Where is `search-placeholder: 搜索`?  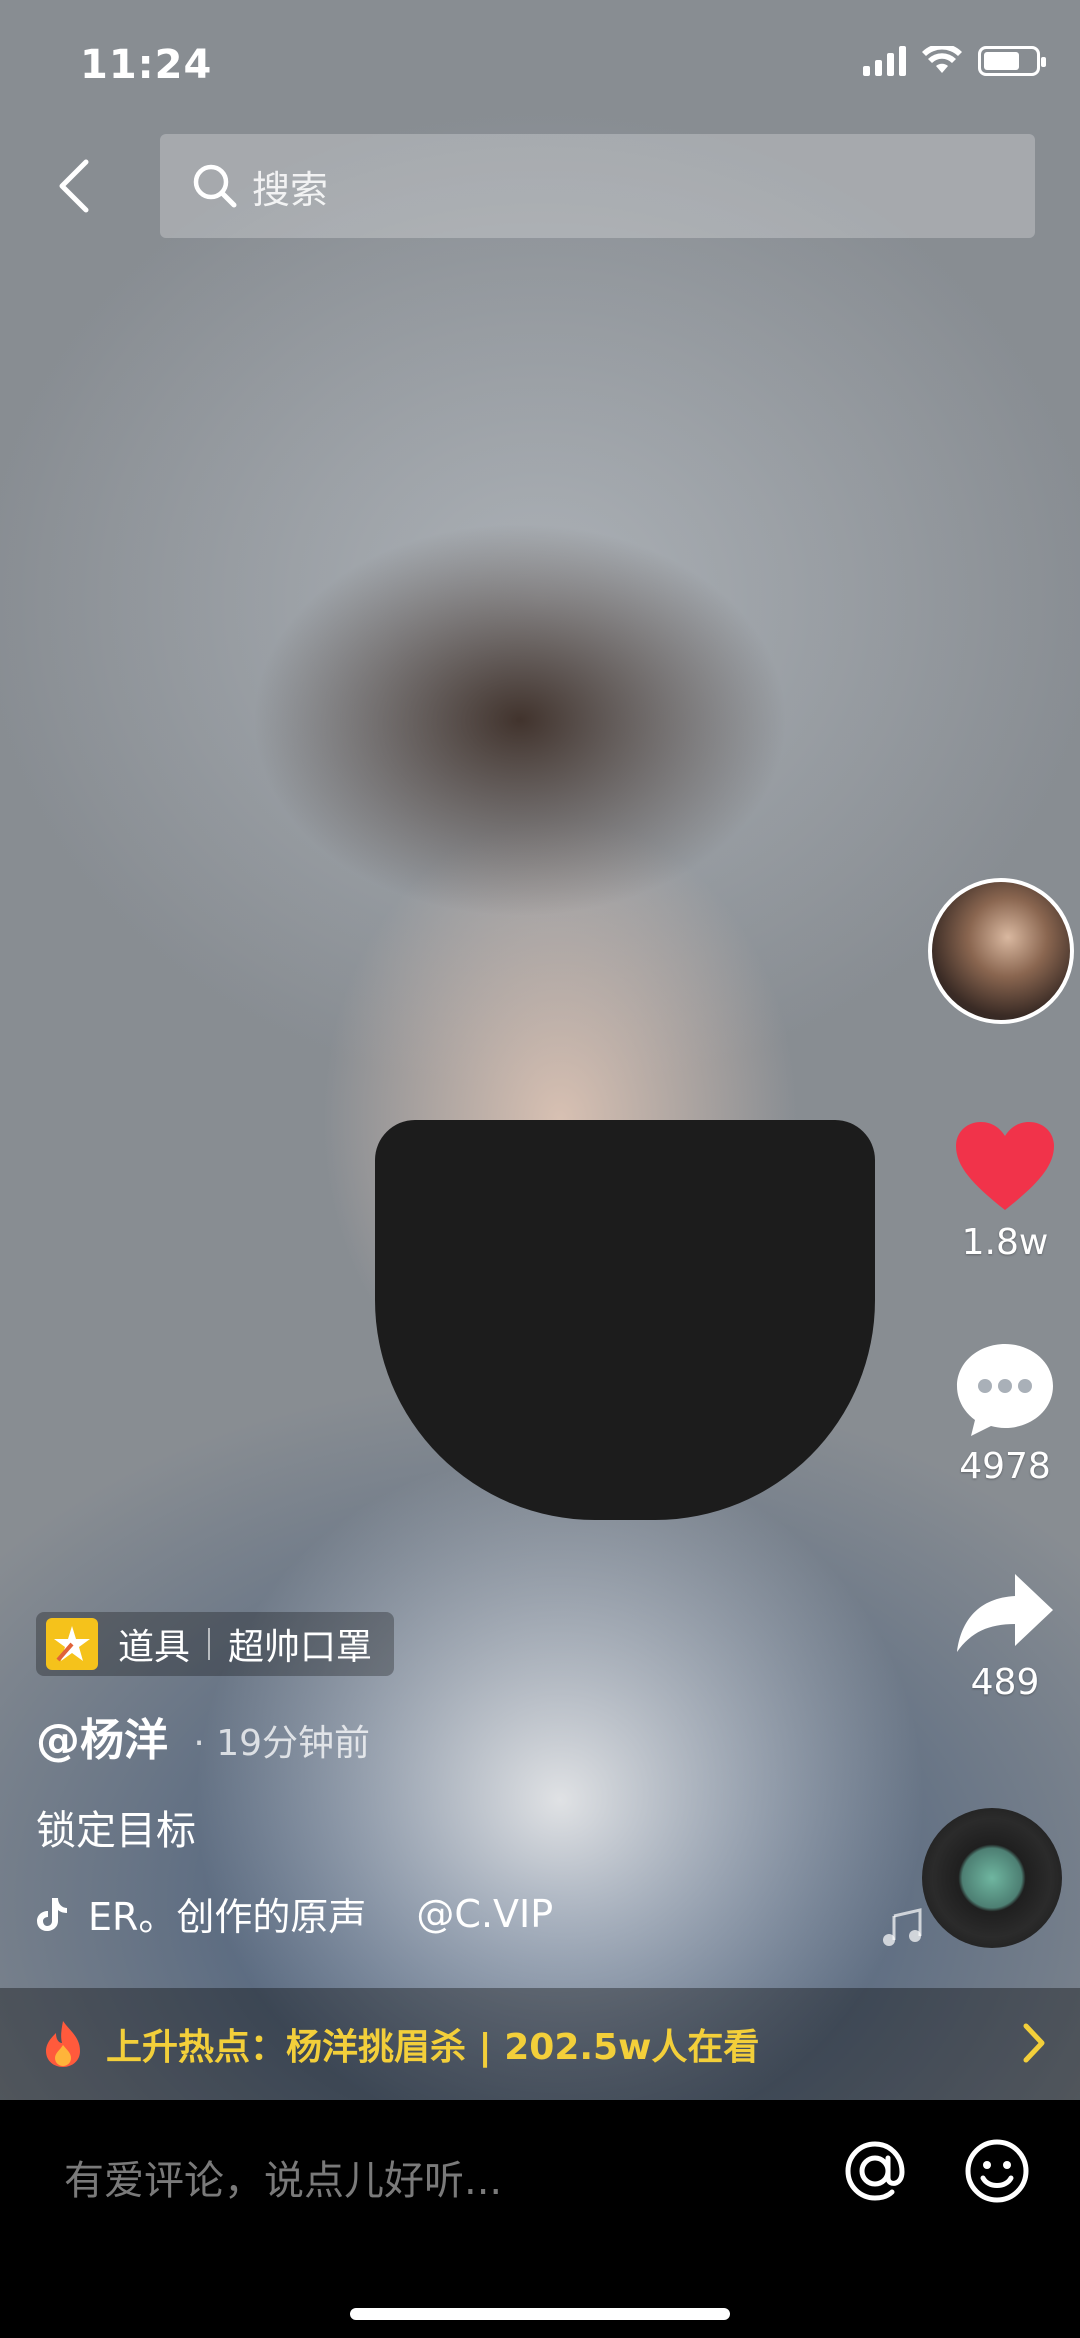
search-placeholder: 搜索 is located at coordinates (290, 189).